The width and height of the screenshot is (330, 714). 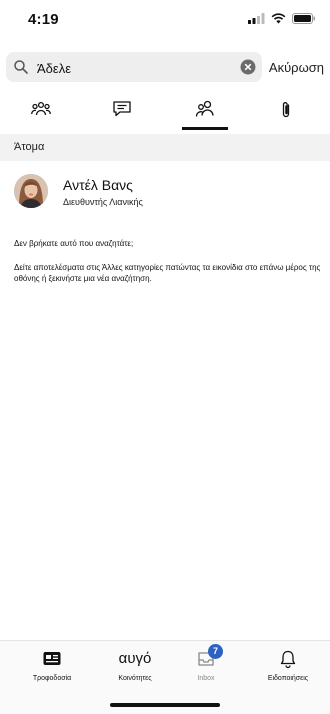 What do you see at coordinates (98, 185) in the screenshot?
I see `person-name: Αντέλ Βανς` at bounding box center [98, 185].